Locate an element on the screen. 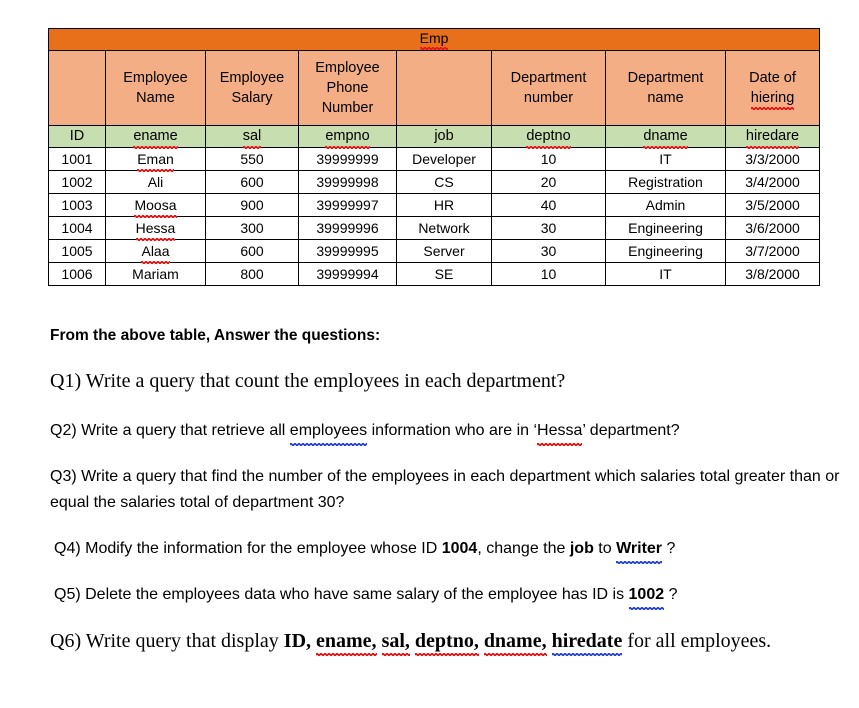  table-title-text: Emp is located at coordinates (433, 39).